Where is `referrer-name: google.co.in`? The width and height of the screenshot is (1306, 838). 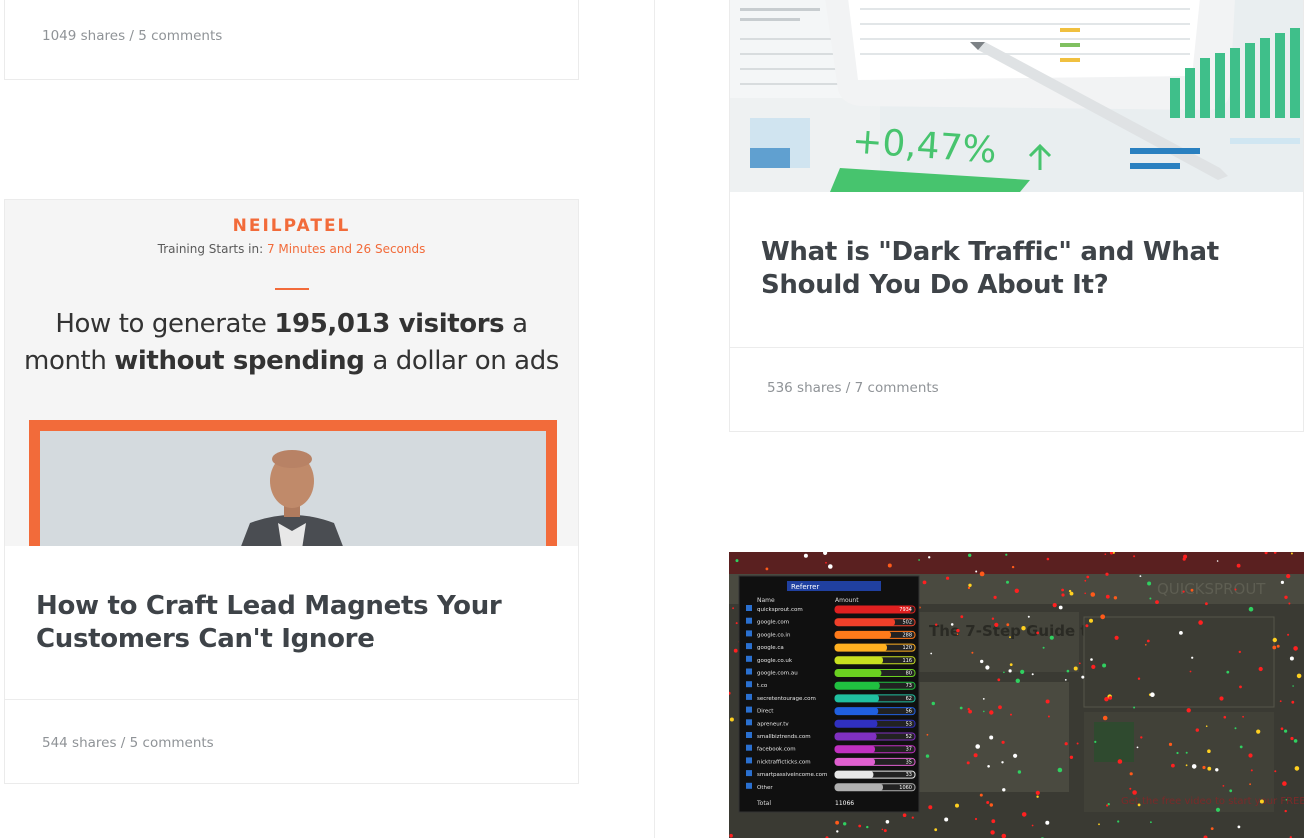 referrer-name: google.co.in is located at coordinates (774, 635).